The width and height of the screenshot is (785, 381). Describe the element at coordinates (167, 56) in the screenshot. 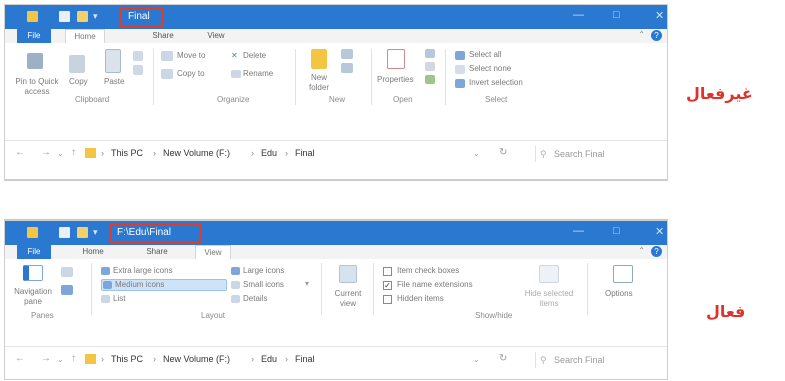

I see `move-to-icon` at that location.